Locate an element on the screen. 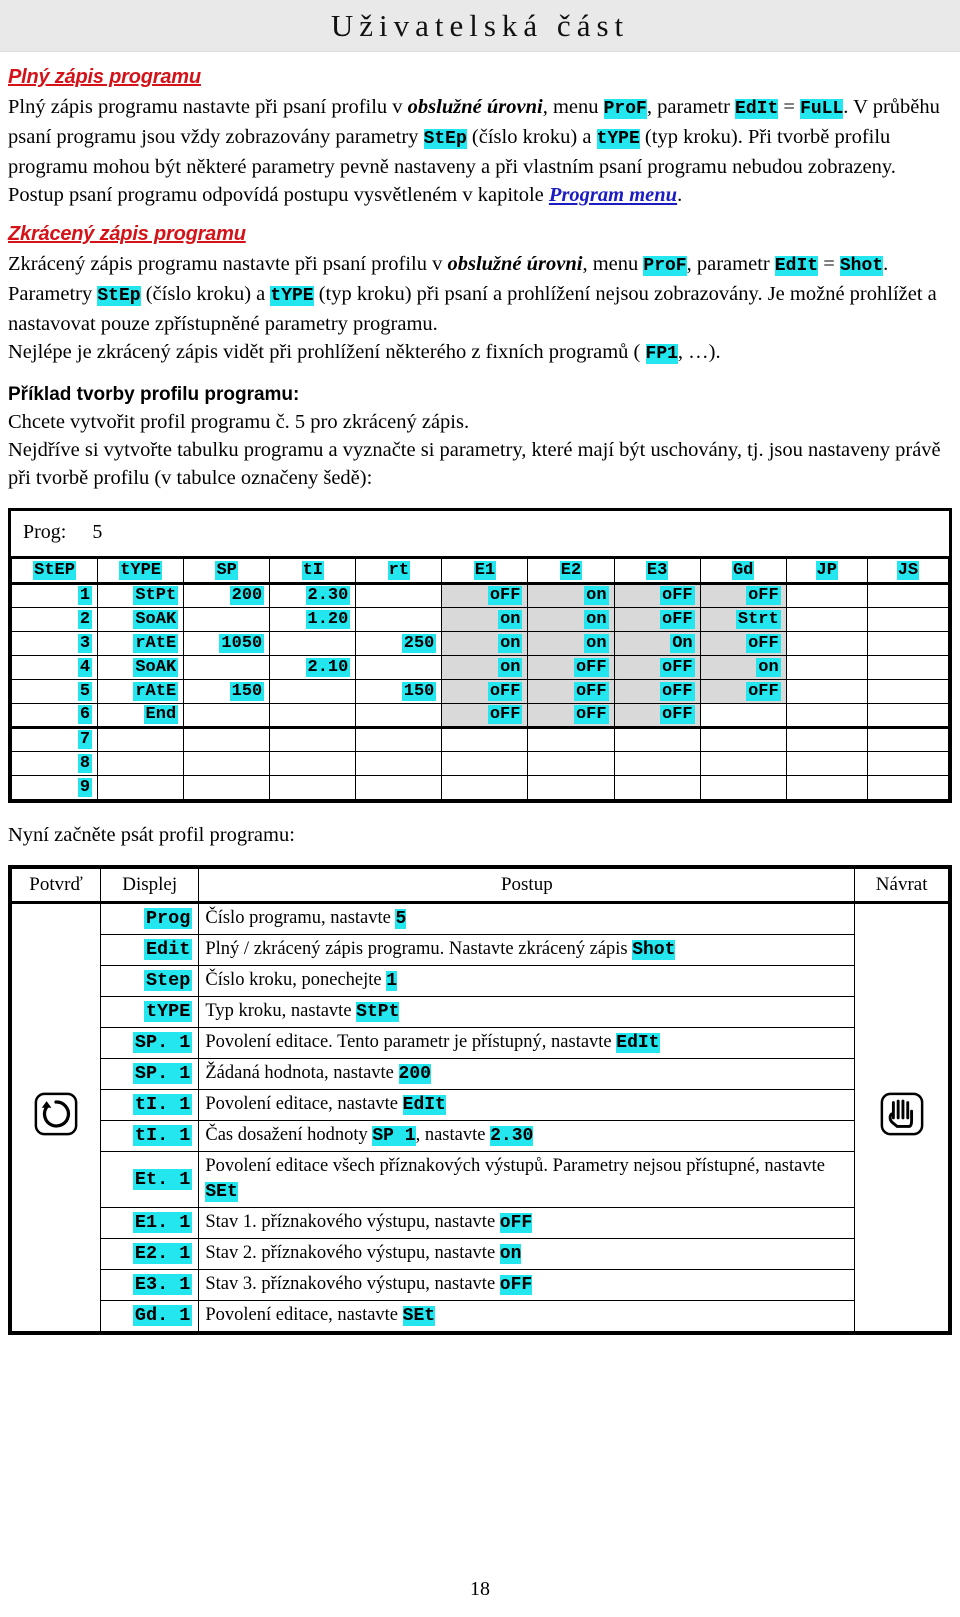 This screenshot has width=960, height=1617. prog-cell-sp: 150 is located at coordinates (227, 691).